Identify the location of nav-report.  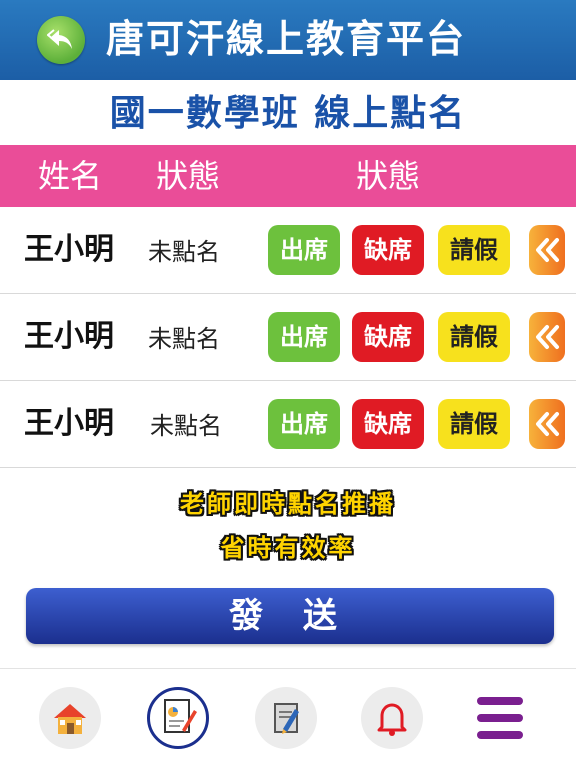
(178, 718).